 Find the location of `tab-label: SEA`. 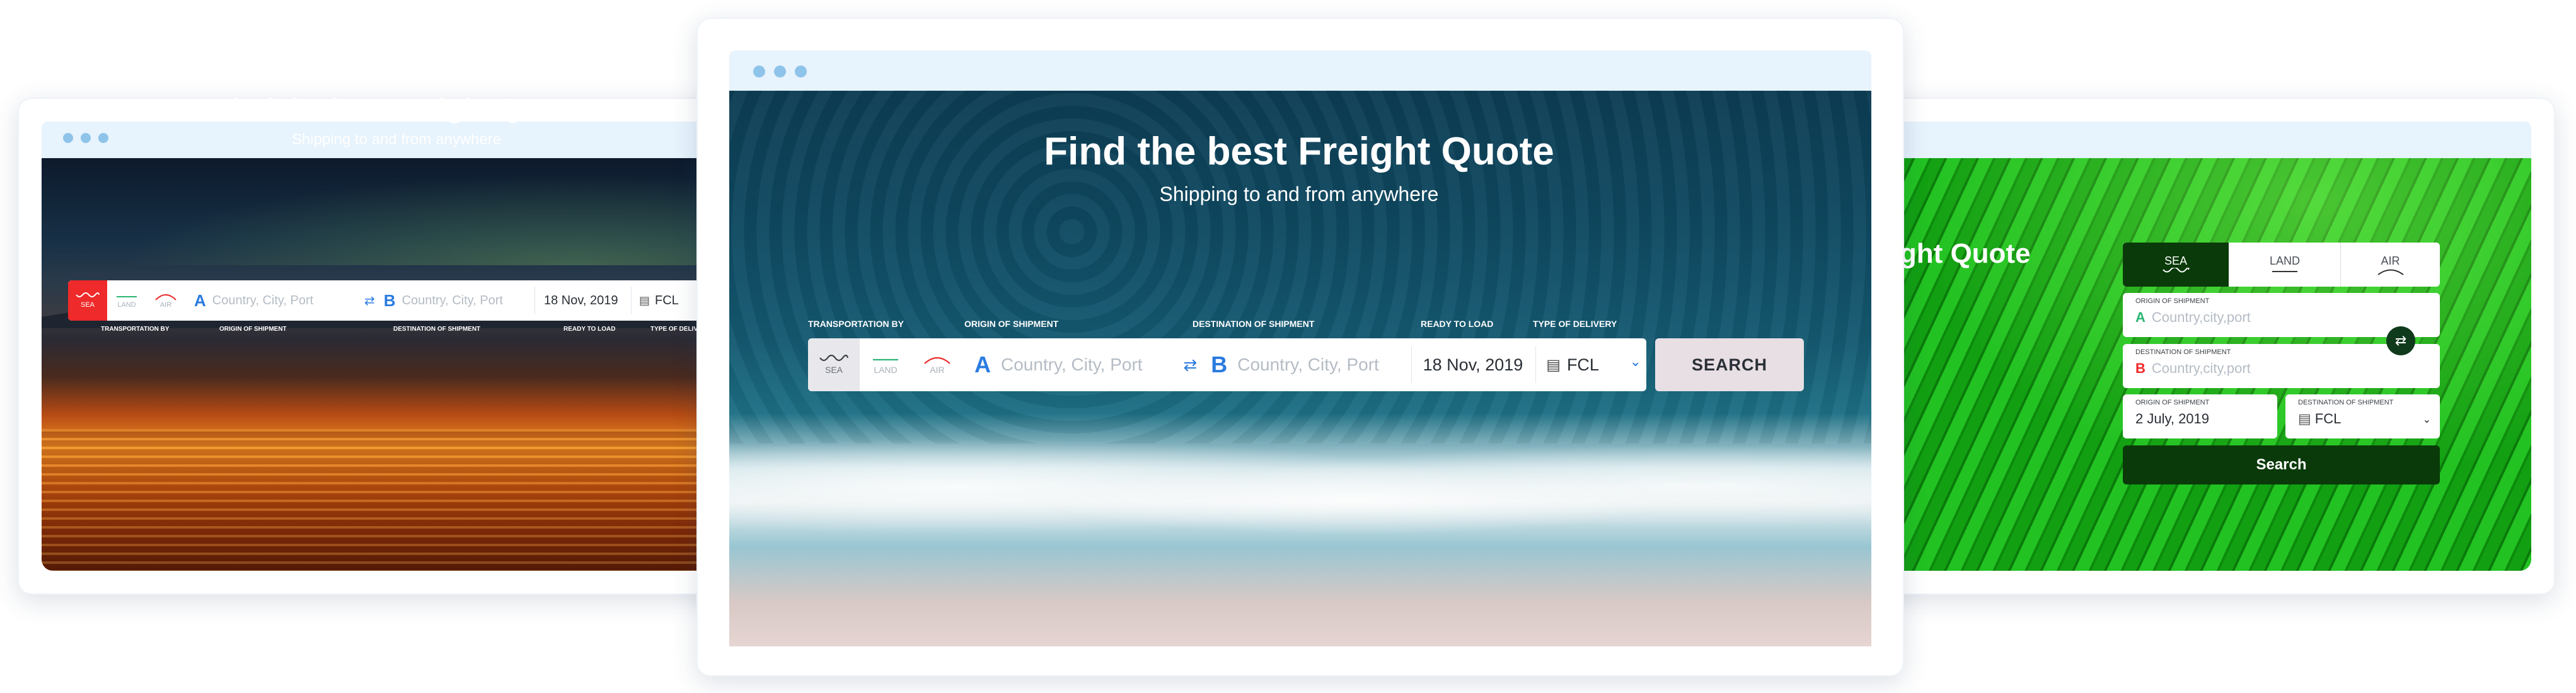

tab-label: SEA is located at coordinates (2176, 260).